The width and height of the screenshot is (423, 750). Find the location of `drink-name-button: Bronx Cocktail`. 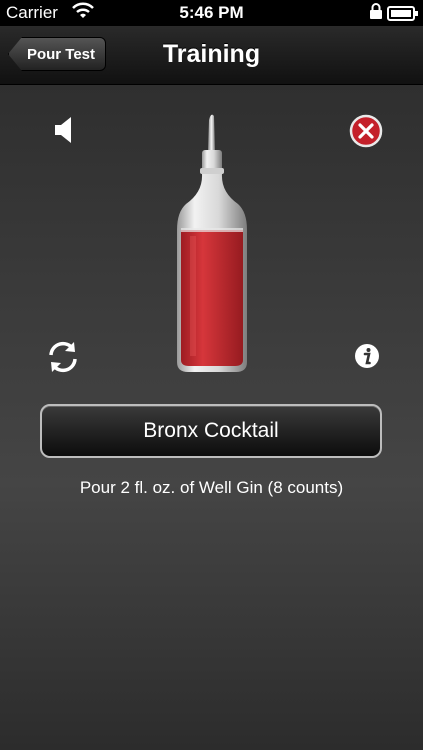

drink-name-button: Bronx Cocktail is located at coordinates (211, 431).